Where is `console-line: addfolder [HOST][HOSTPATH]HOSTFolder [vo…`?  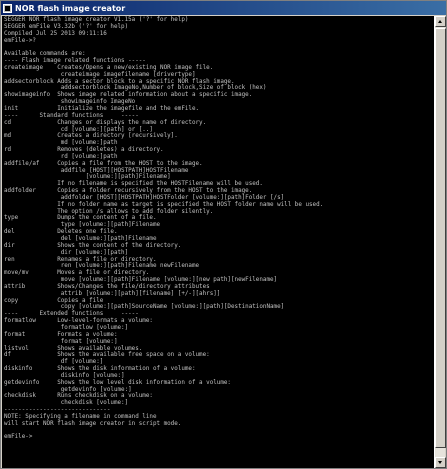 console-line: addfolder [HOST][HOSTPATH]HOSTFolder [vo… is located at coordinates (144, 197).